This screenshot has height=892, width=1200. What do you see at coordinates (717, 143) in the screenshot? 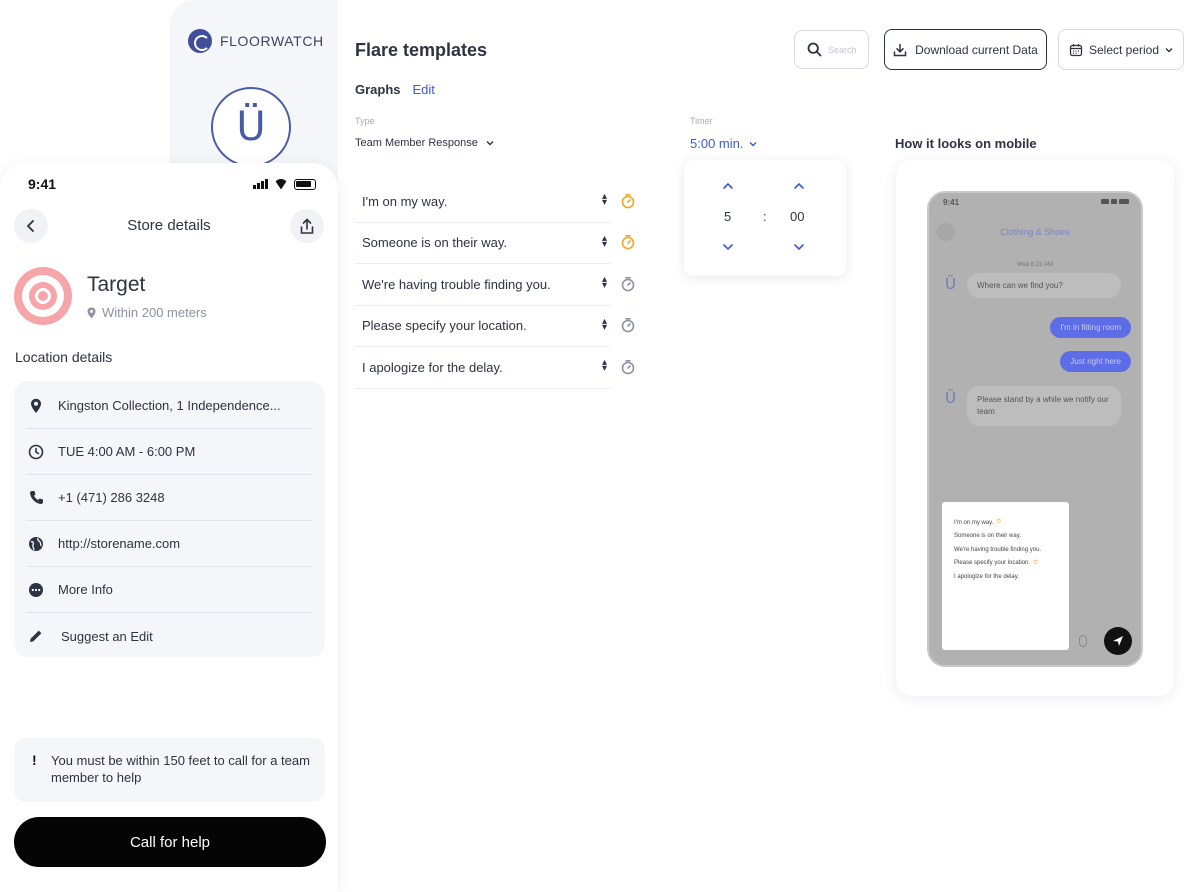
I see `timer-select-value: 5:00 min.` at bounding box center [717, 143].